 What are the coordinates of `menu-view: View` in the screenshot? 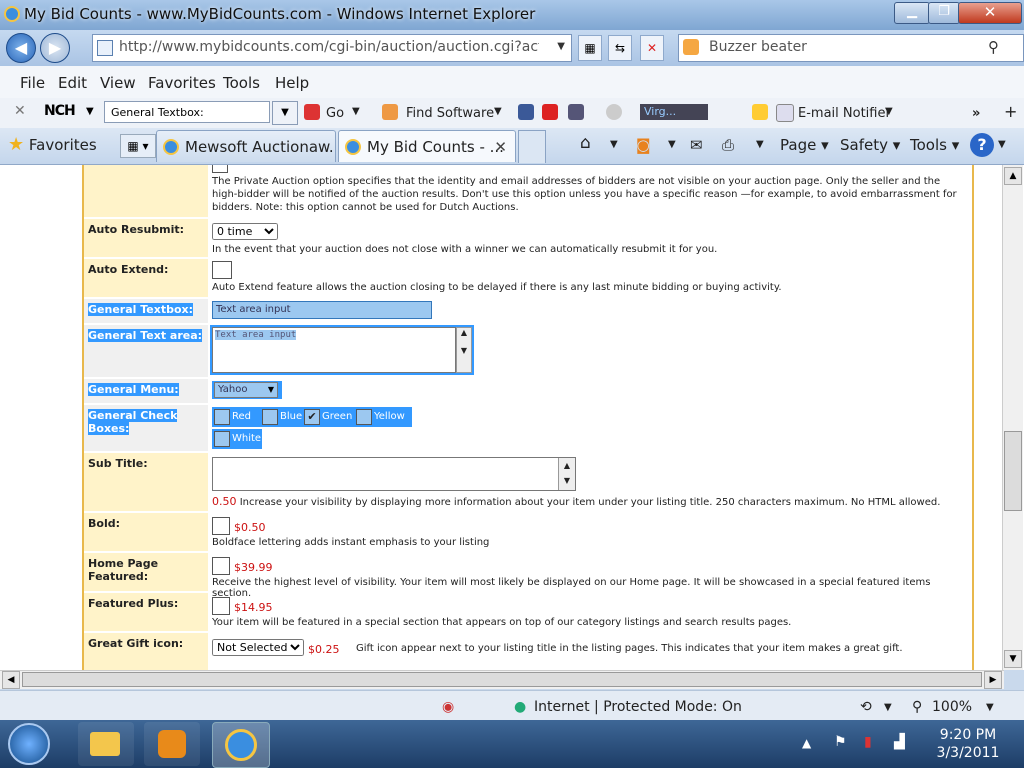 It's located at (118, 83).